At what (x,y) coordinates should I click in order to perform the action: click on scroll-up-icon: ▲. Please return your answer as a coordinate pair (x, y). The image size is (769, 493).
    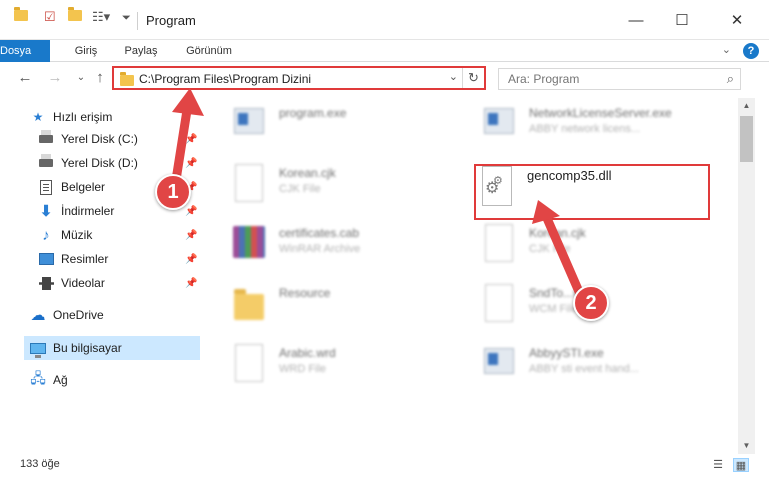
    Looking at the image, I should click on (746, 106).